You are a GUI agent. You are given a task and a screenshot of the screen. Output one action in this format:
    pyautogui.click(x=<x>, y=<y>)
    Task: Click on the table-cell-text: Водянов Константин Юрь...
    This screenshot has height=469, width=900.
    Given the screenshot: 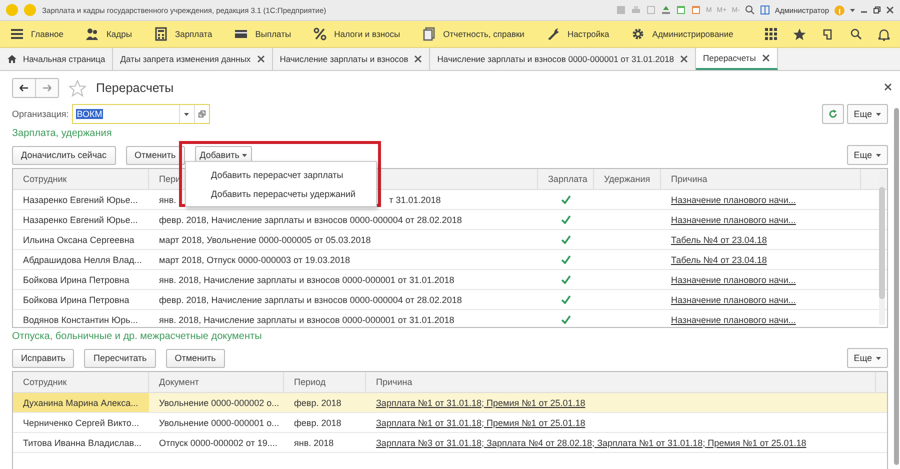 What is the action you would take?
    pyautogui.click(x=80, y=320)
    